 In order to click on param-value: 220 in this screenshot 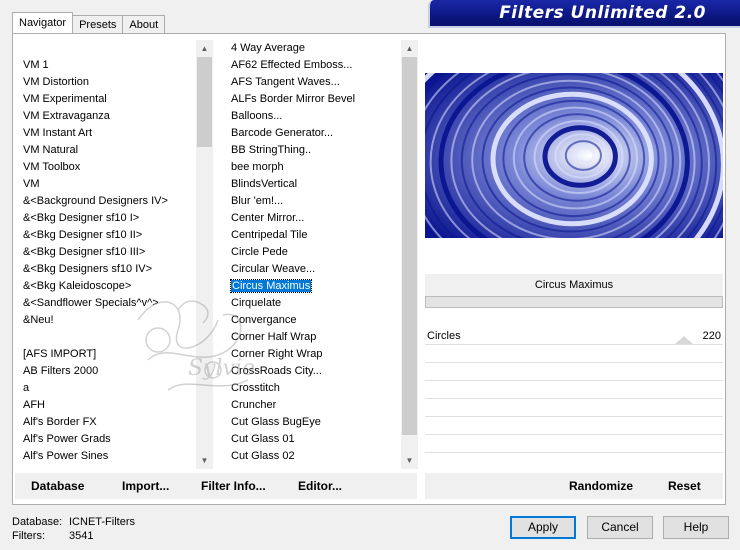, I will do `click(711, 336)`.